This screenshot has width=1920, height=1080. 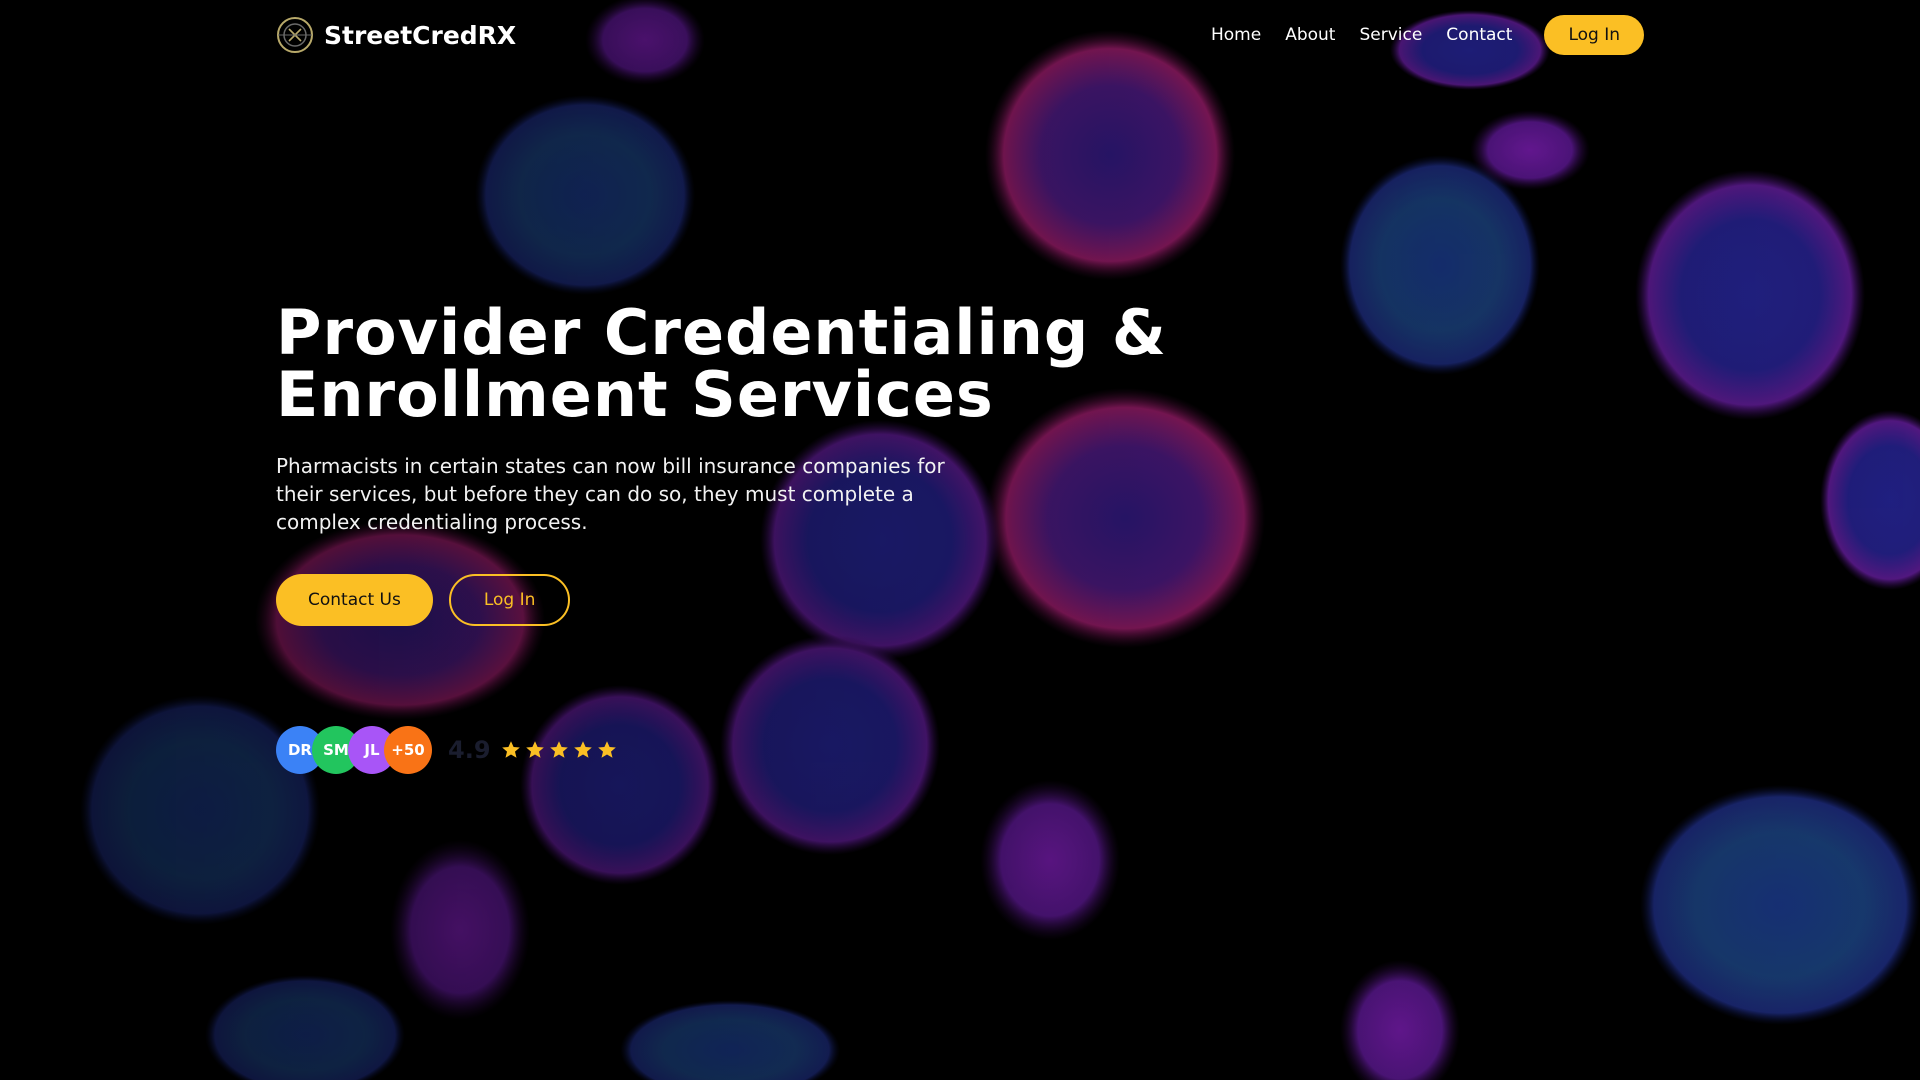 I want to click on avatar-more-count: +50, so click(x=408, y=750).